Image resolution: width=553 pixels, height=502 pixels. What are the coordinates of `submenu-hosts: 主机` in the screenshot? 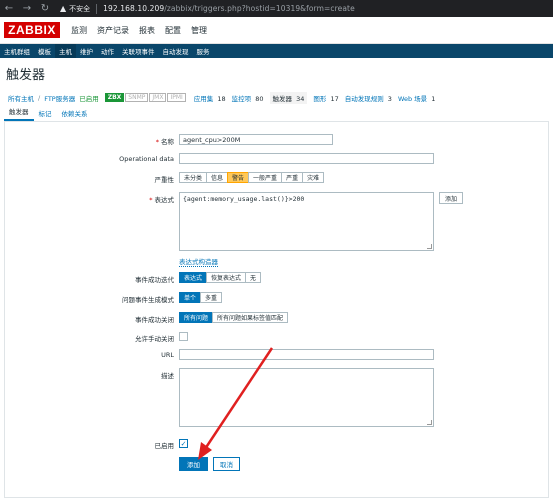 It's located at (65, 51).